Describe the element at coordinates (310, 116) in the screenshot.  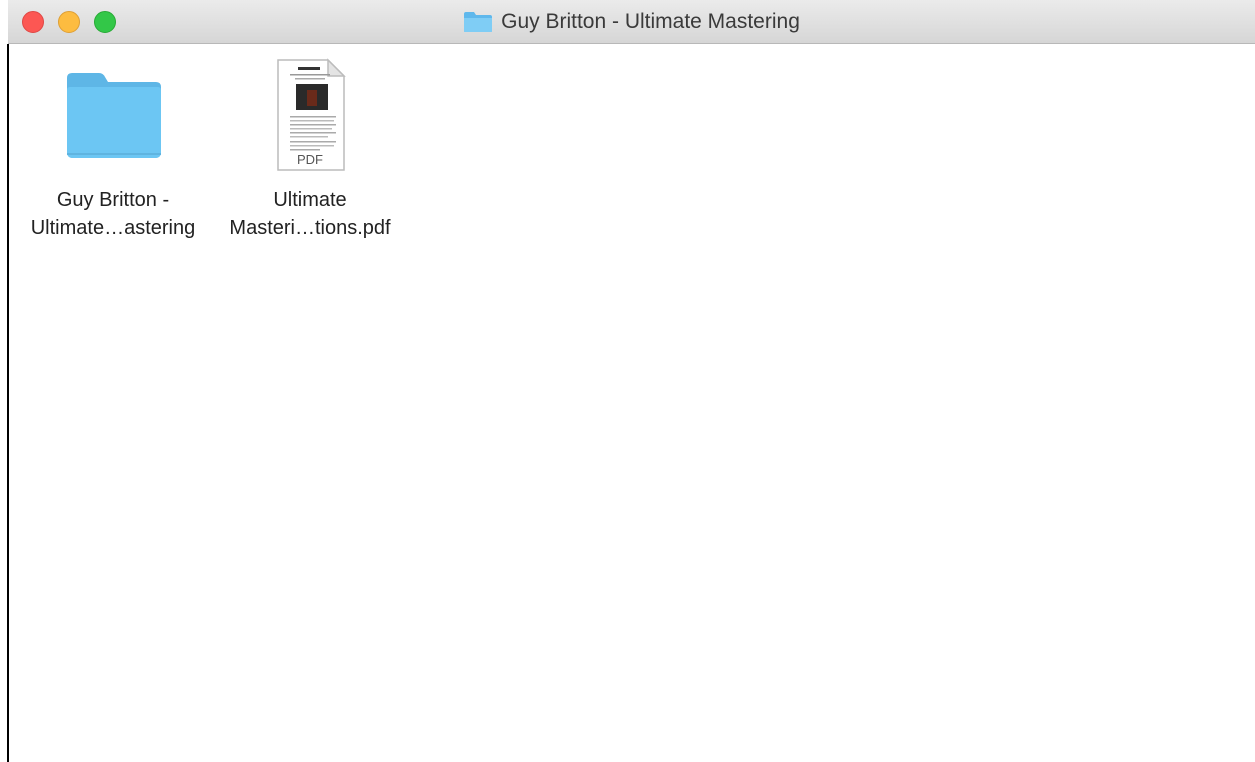
I see `pdf-document-icon: PDF` at that location.